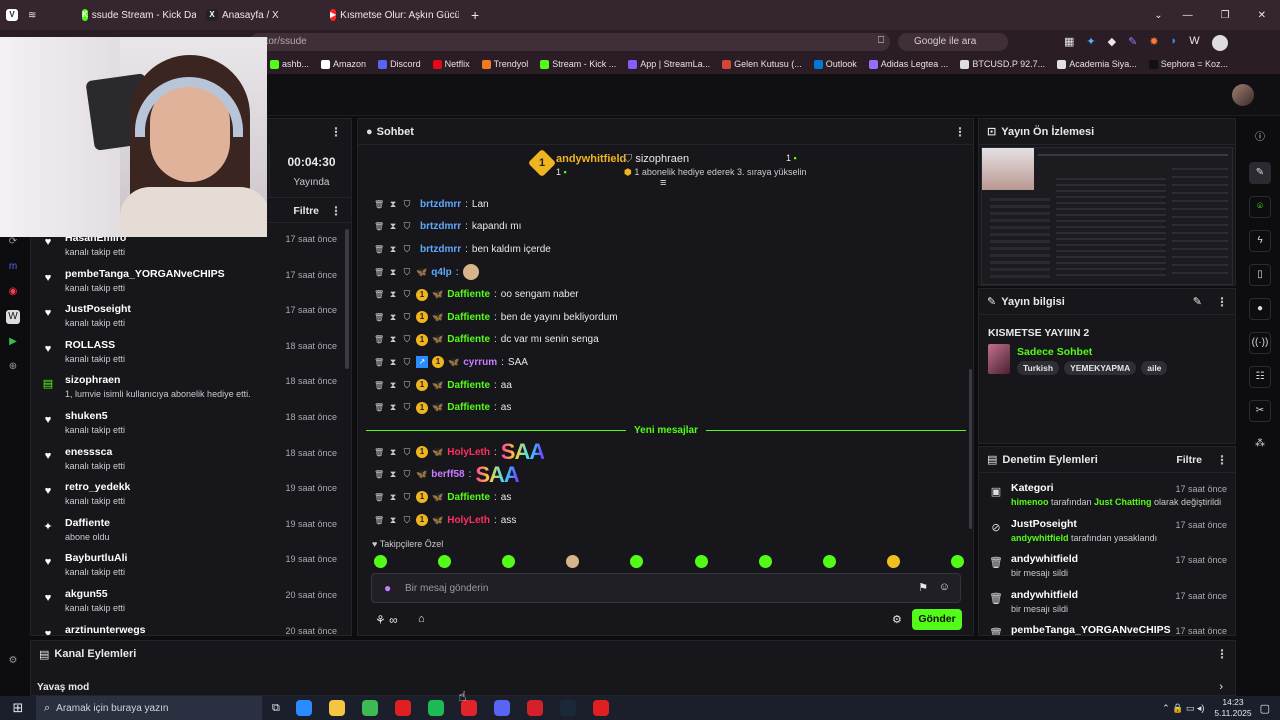  I want to click on activity-item: ♥ akgun55 kanalı takip etti 20 saat önce, so click(188, 603).